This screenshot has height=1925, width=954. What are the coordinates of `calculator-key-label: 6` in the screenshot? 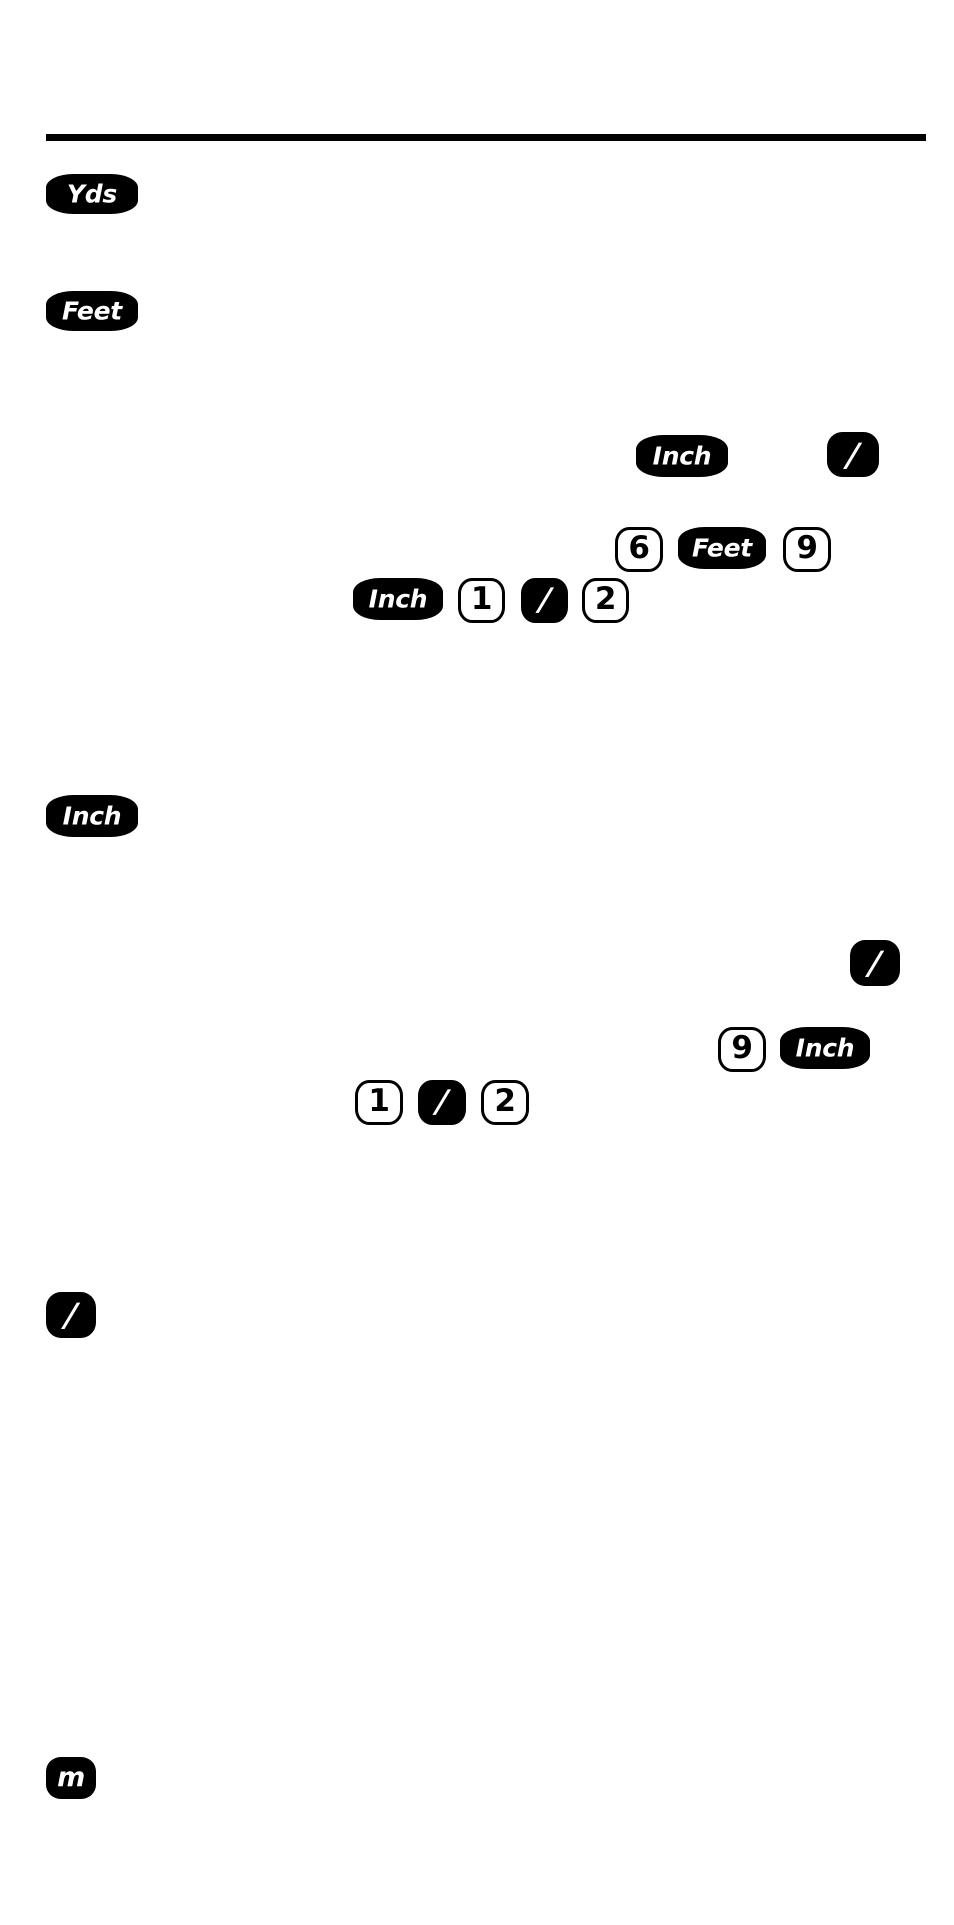 It's located at (639, 548).